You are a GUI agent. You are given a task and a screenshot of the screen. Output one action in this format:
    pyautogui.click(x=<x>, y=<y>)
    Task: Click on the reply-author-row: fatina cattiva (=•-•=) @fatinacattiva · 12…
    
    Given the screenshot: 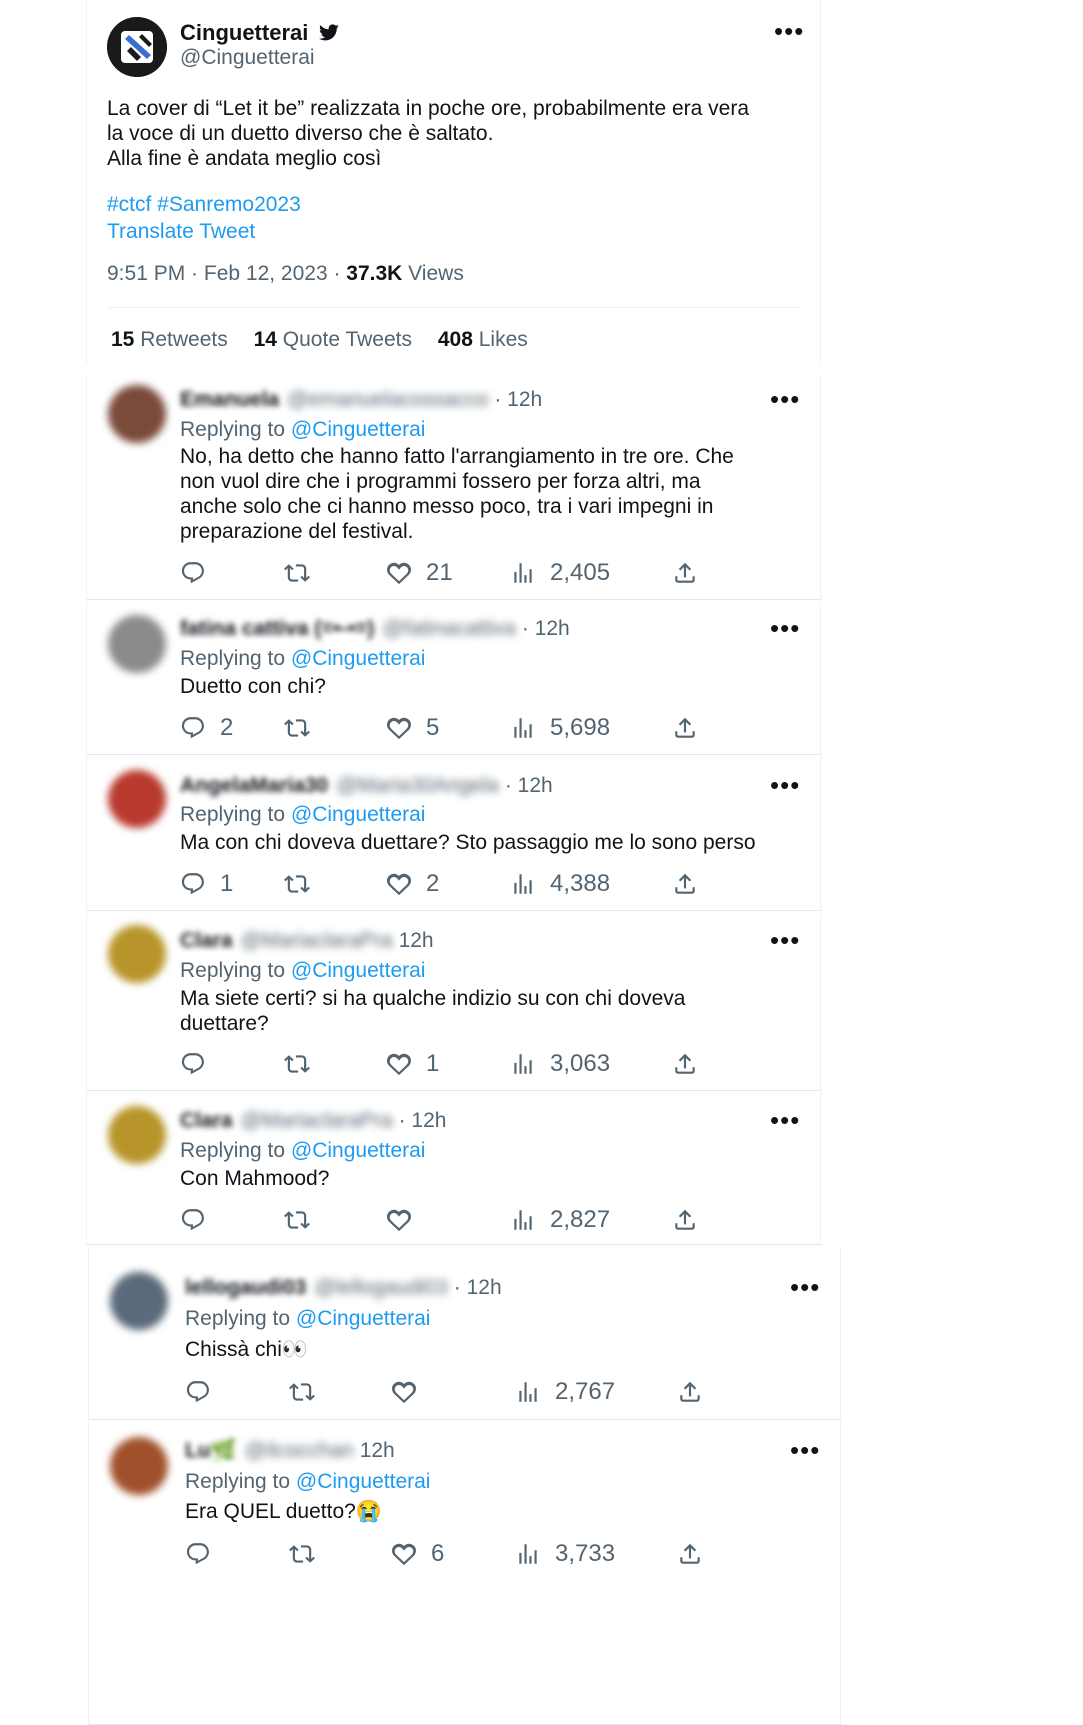 What is the action you would take?
    pyautogui.click(x=375, y=629)
    